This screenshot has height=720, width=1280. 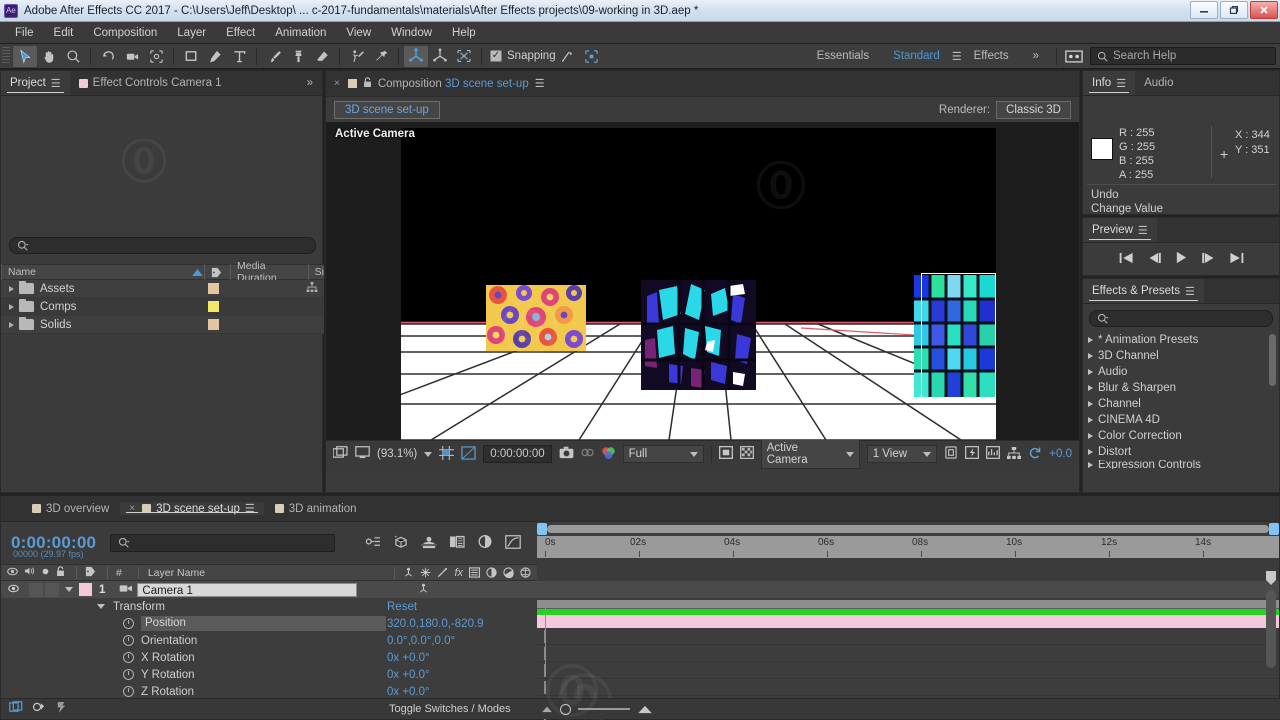 I want to click on hand-tool-icon, so click(x=49, y=56).